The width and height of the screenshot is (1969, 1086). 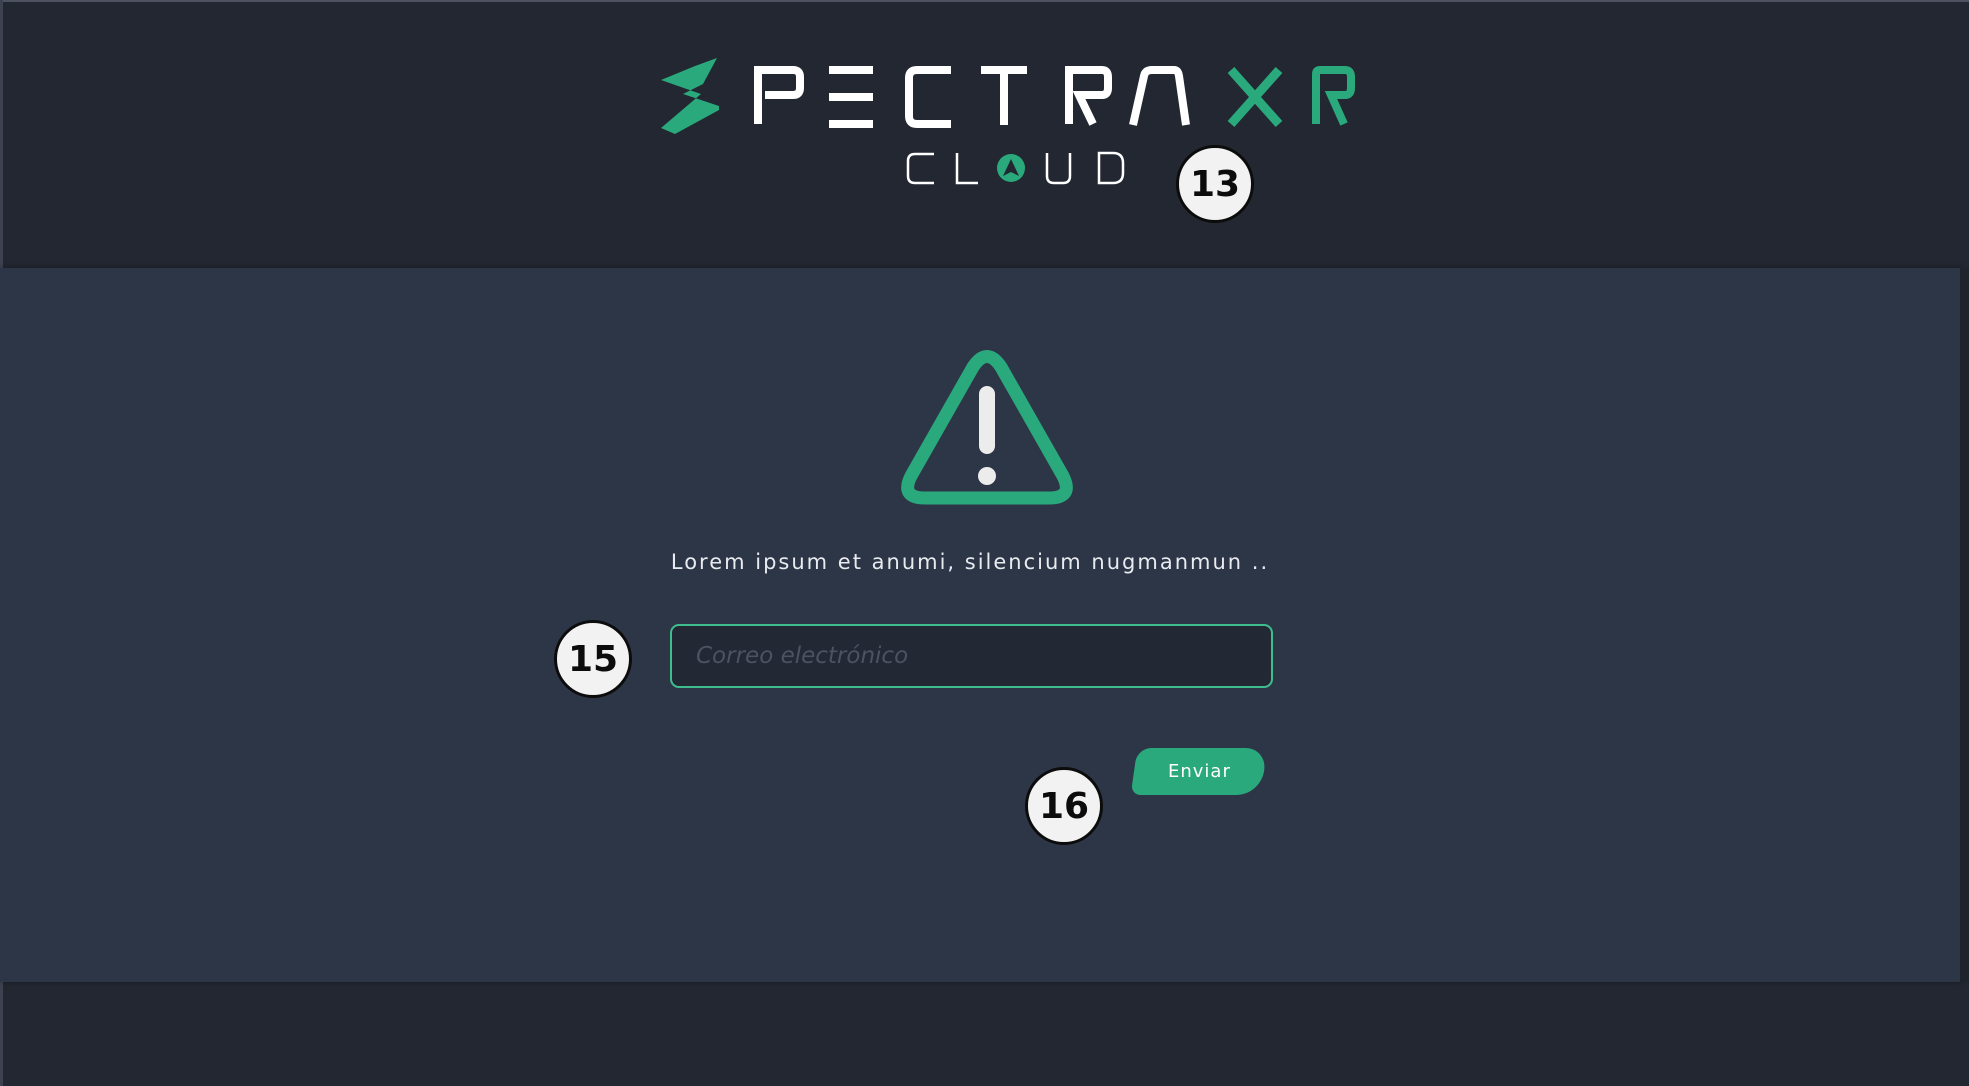 I want to click on send-button: Enviar, so click(x=1199, y=771).